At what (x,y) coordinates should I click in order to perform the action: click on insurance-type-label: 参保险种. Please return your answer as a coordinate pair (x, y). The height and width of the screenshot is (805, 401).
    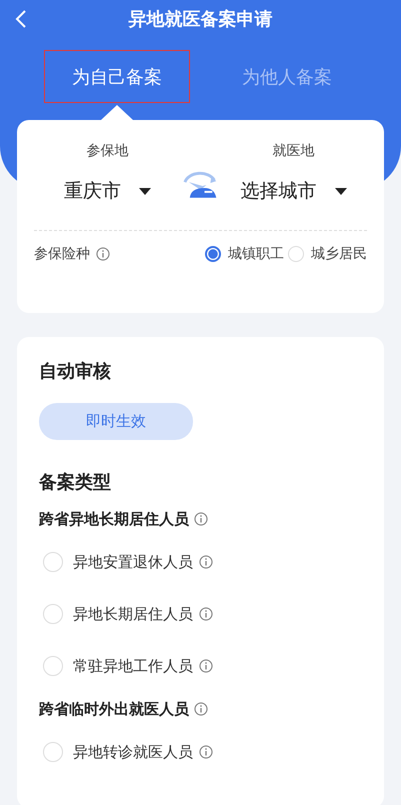
    Looking at the image, I should click on (62, 254).